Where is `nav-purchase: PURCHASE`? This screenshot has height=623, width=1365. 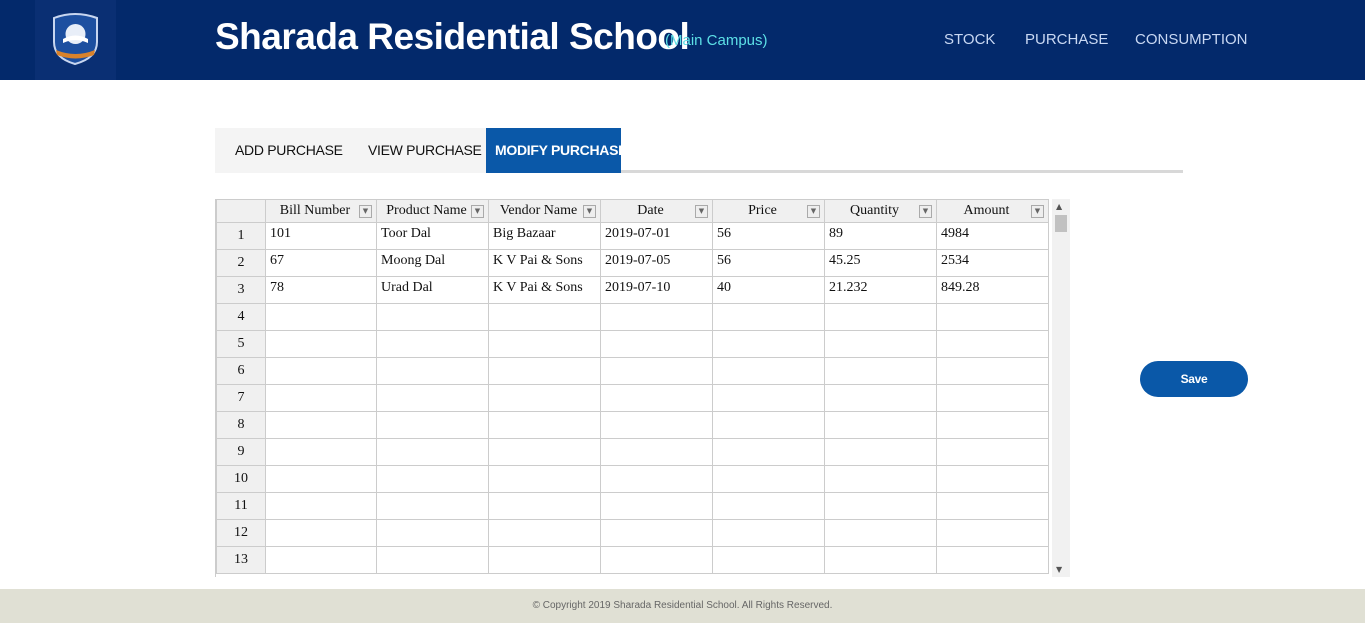
nav-purchase: PURCHASE is located at coordinates (1066, 39).